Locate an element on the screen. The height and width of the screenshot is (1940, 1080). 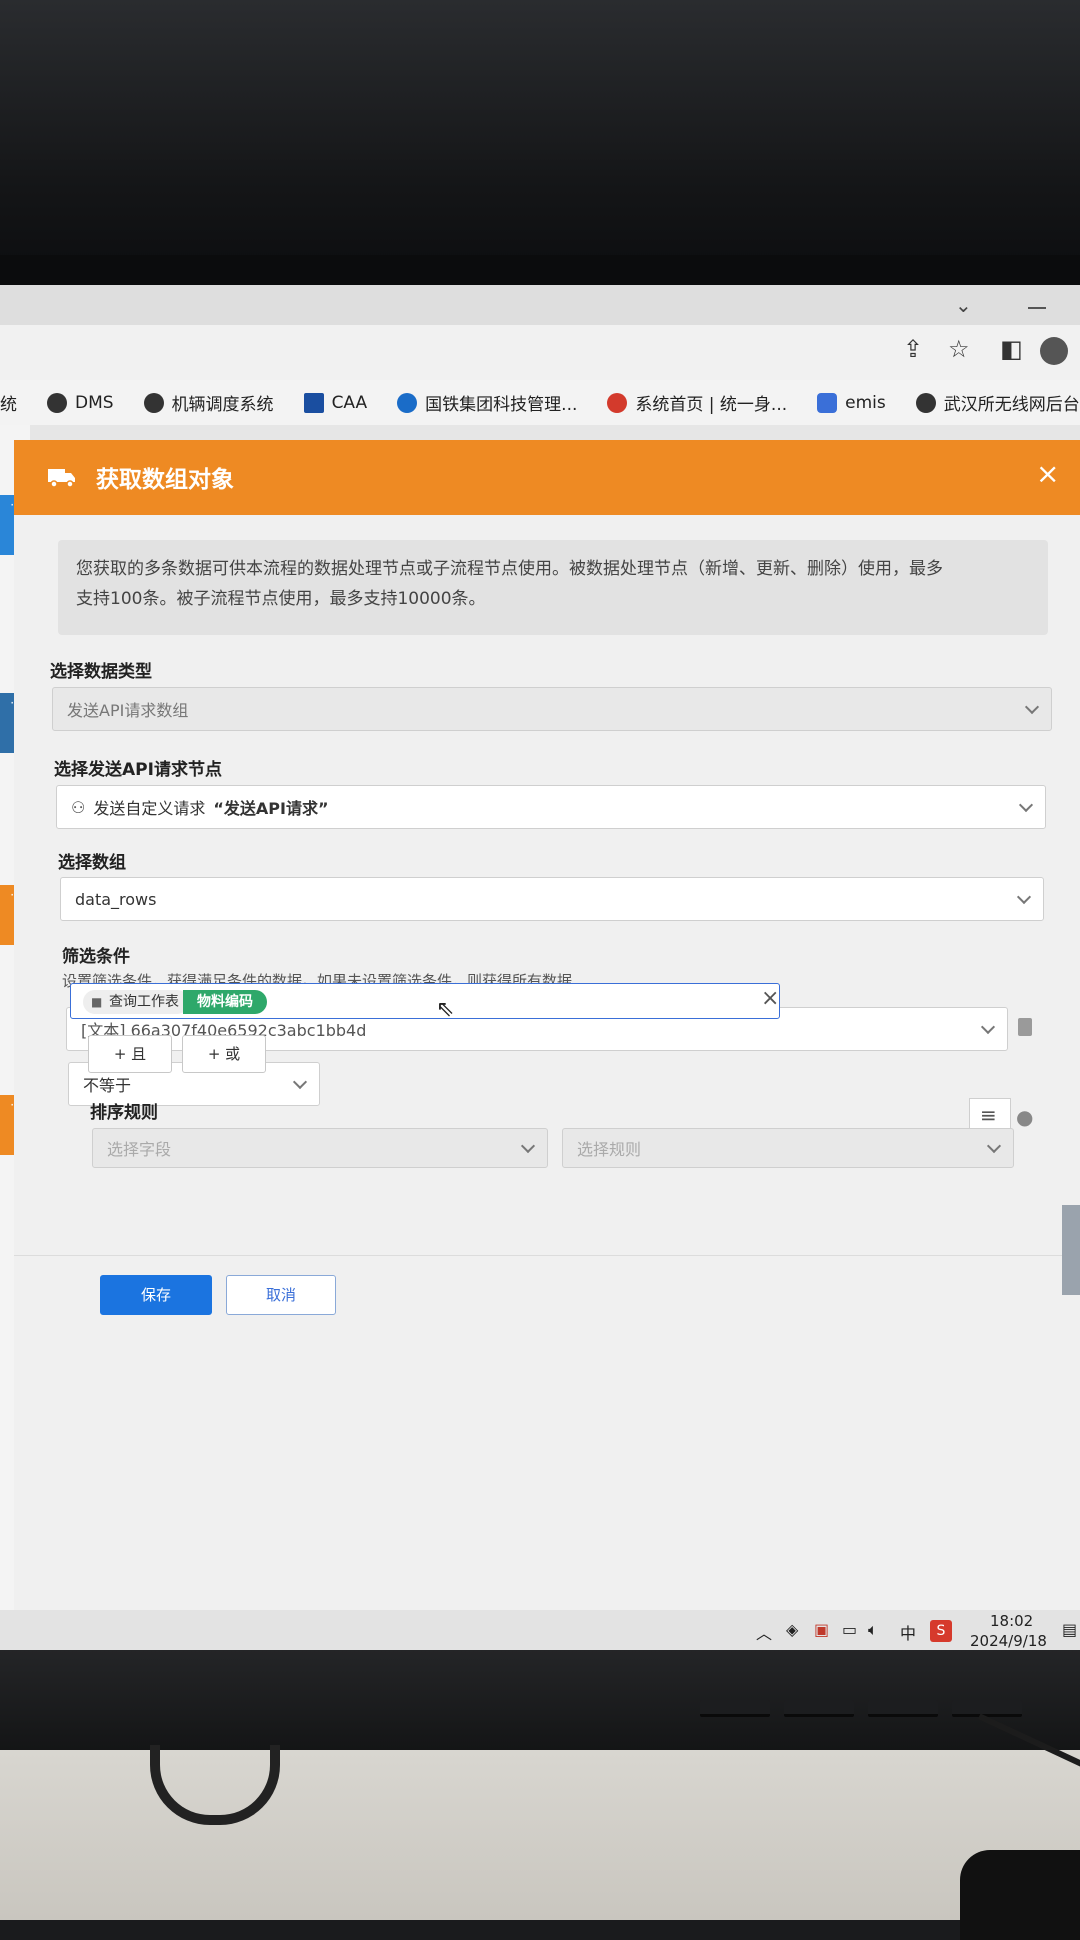
notice-line: 支持100条。被子流程节点使用，最多支持10000条。 is located at coordinates (281, 599).